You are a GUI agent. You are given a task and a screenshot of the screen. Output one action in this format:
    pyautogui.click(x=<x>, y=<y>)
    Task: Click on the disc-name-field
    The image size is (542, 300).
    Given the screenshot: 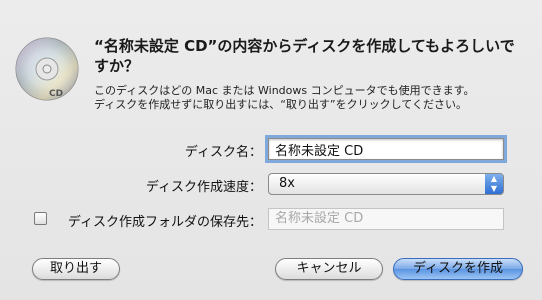 What is the action you would take?
    pyautogui.click(x=386, y=149)
    